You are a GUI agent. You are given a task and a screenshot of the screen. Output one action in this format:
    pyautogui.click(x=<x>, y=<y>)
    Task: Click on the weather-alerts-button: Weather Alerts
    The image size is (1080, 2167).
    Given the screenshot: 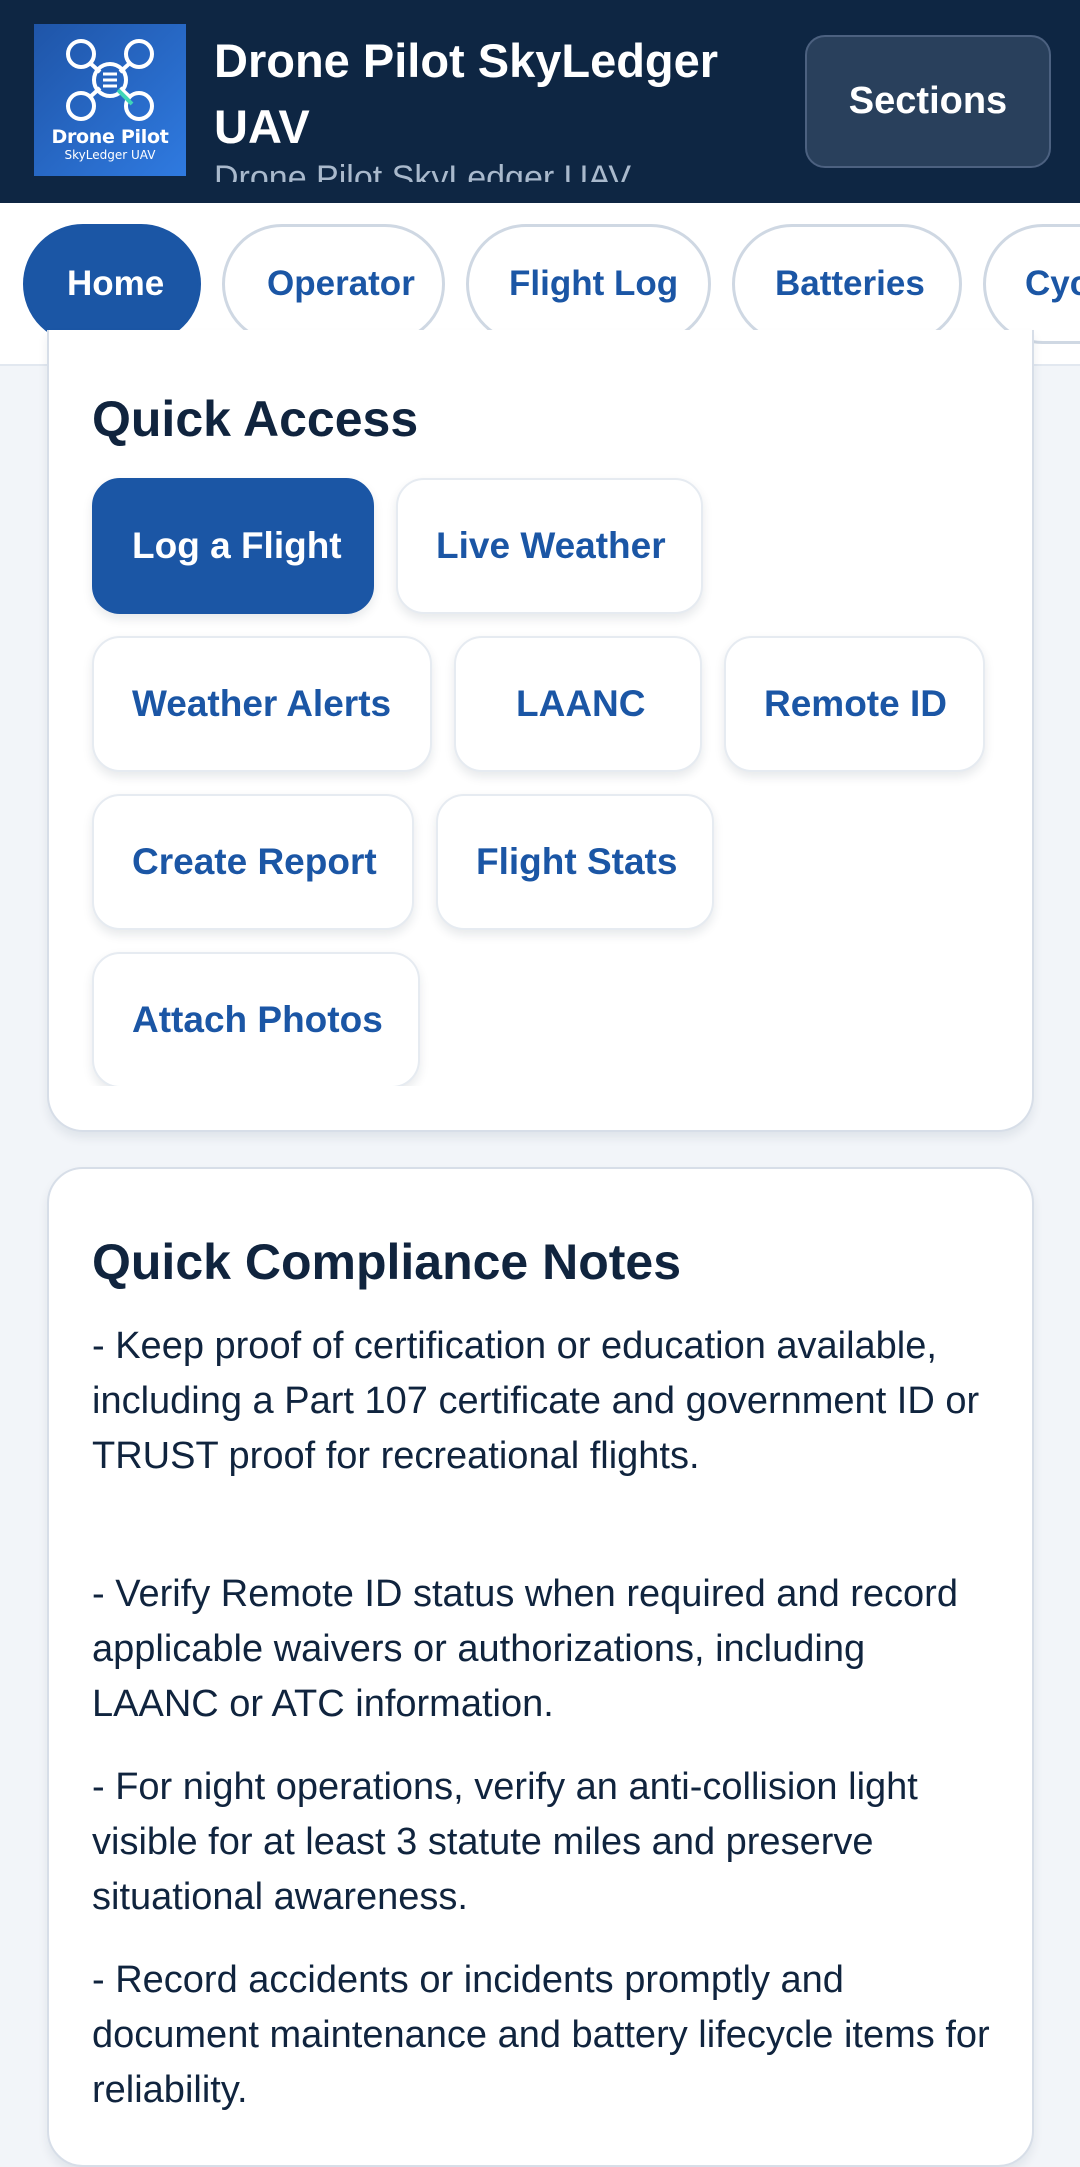 What is the action you would take?
    pyautogui.click(x=262, y=704)
    